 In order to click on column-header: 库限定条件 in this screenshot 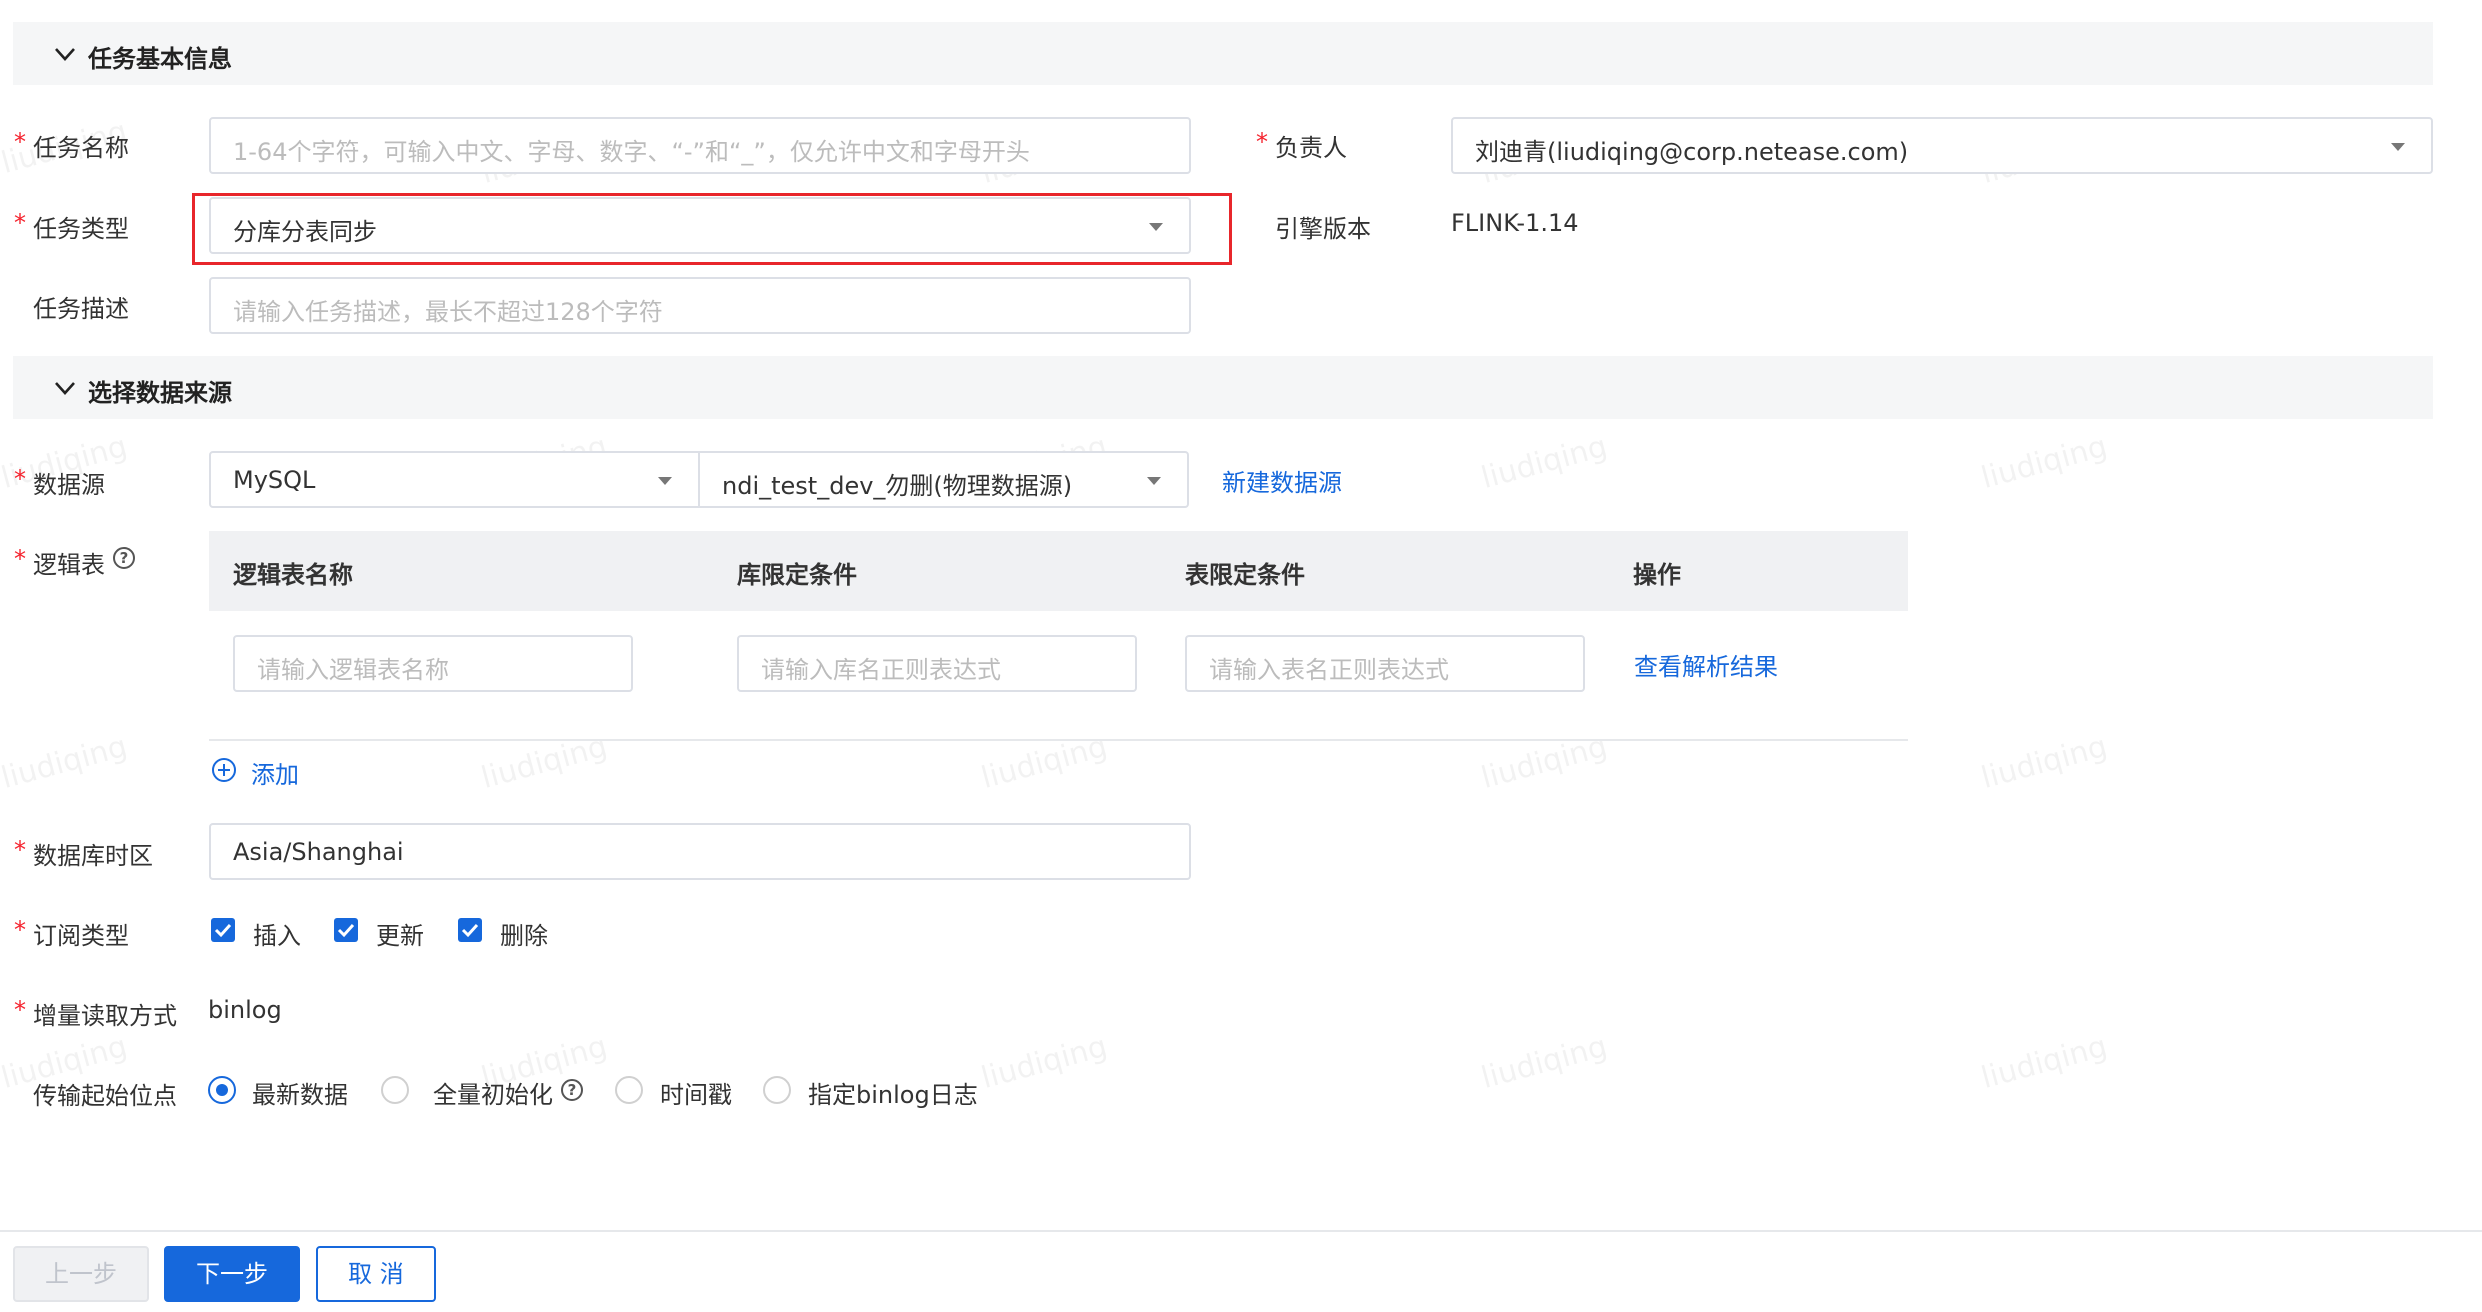, I will do `click(797, 575)`.